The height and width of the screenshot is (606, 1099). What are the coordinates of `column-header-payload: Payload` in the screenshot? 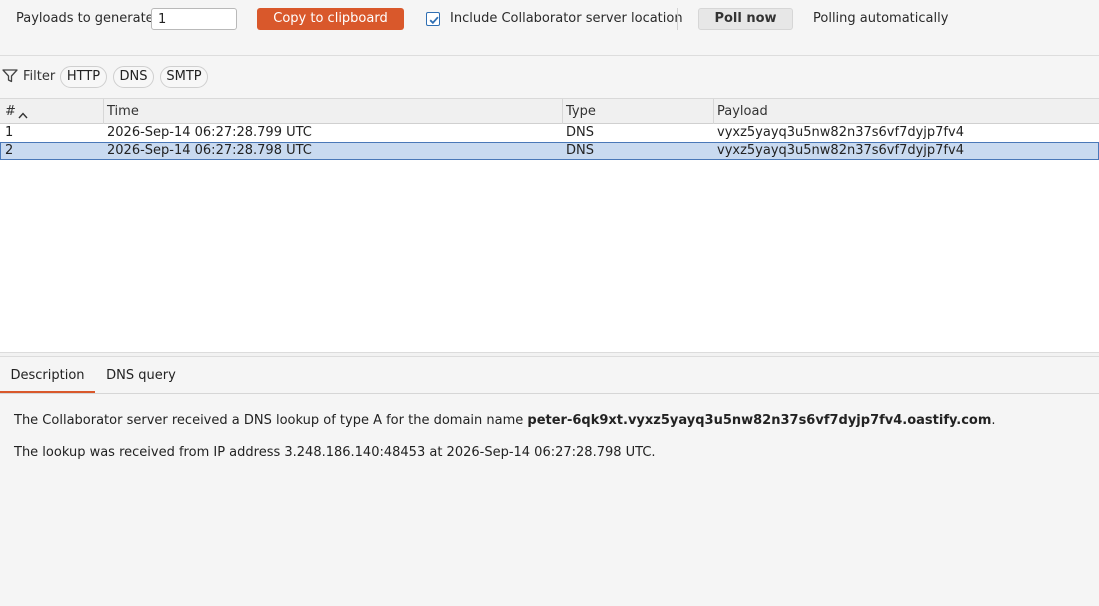 It's located at (742, 111).